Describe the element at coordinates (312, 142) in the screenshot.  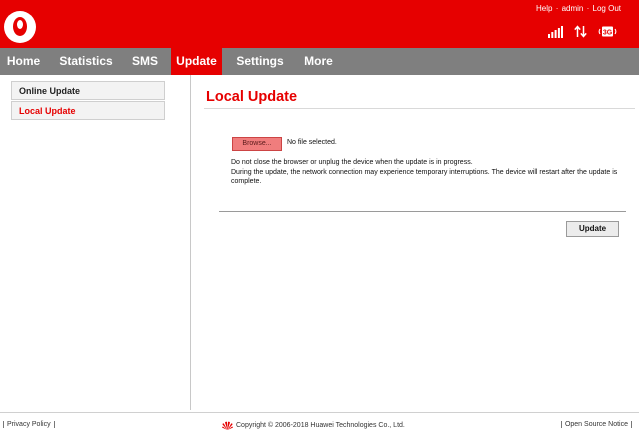
I see `file-status: No file selected.` at that location.